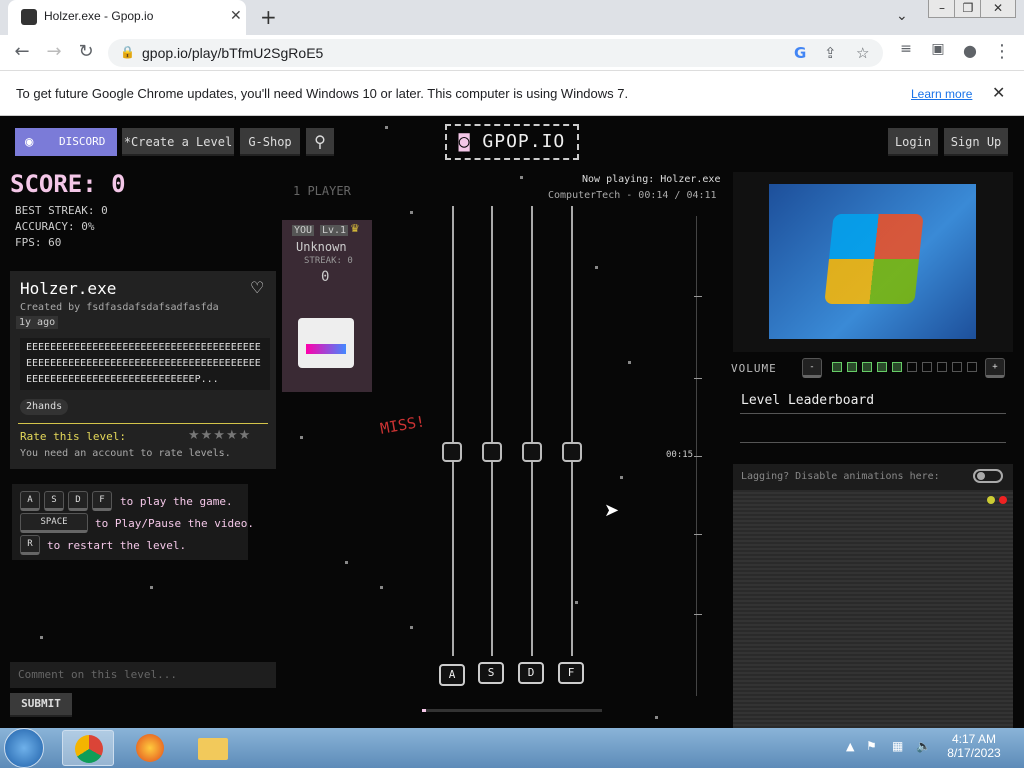 This screenshot has height=768, width=1024. Describe the element at coordinates (938, 49) in the screenshot. I see `side-panel-icon: ▣` at that location.